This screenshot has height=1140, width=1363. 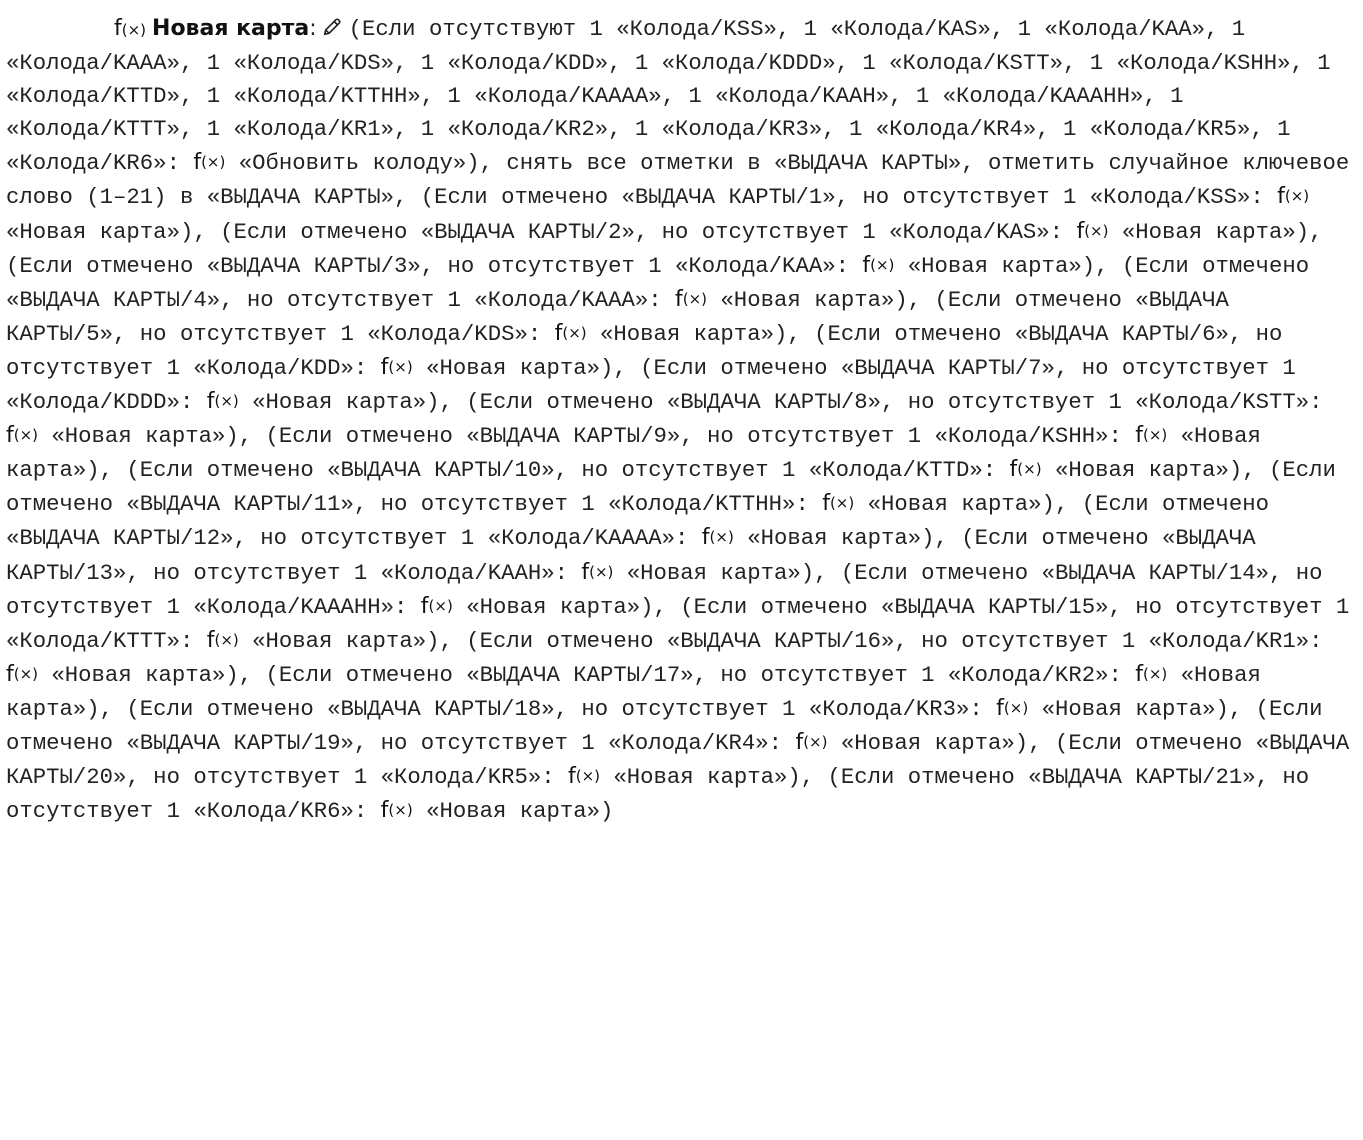 I want to click on title-colon: :, so click(x=313, y=28).